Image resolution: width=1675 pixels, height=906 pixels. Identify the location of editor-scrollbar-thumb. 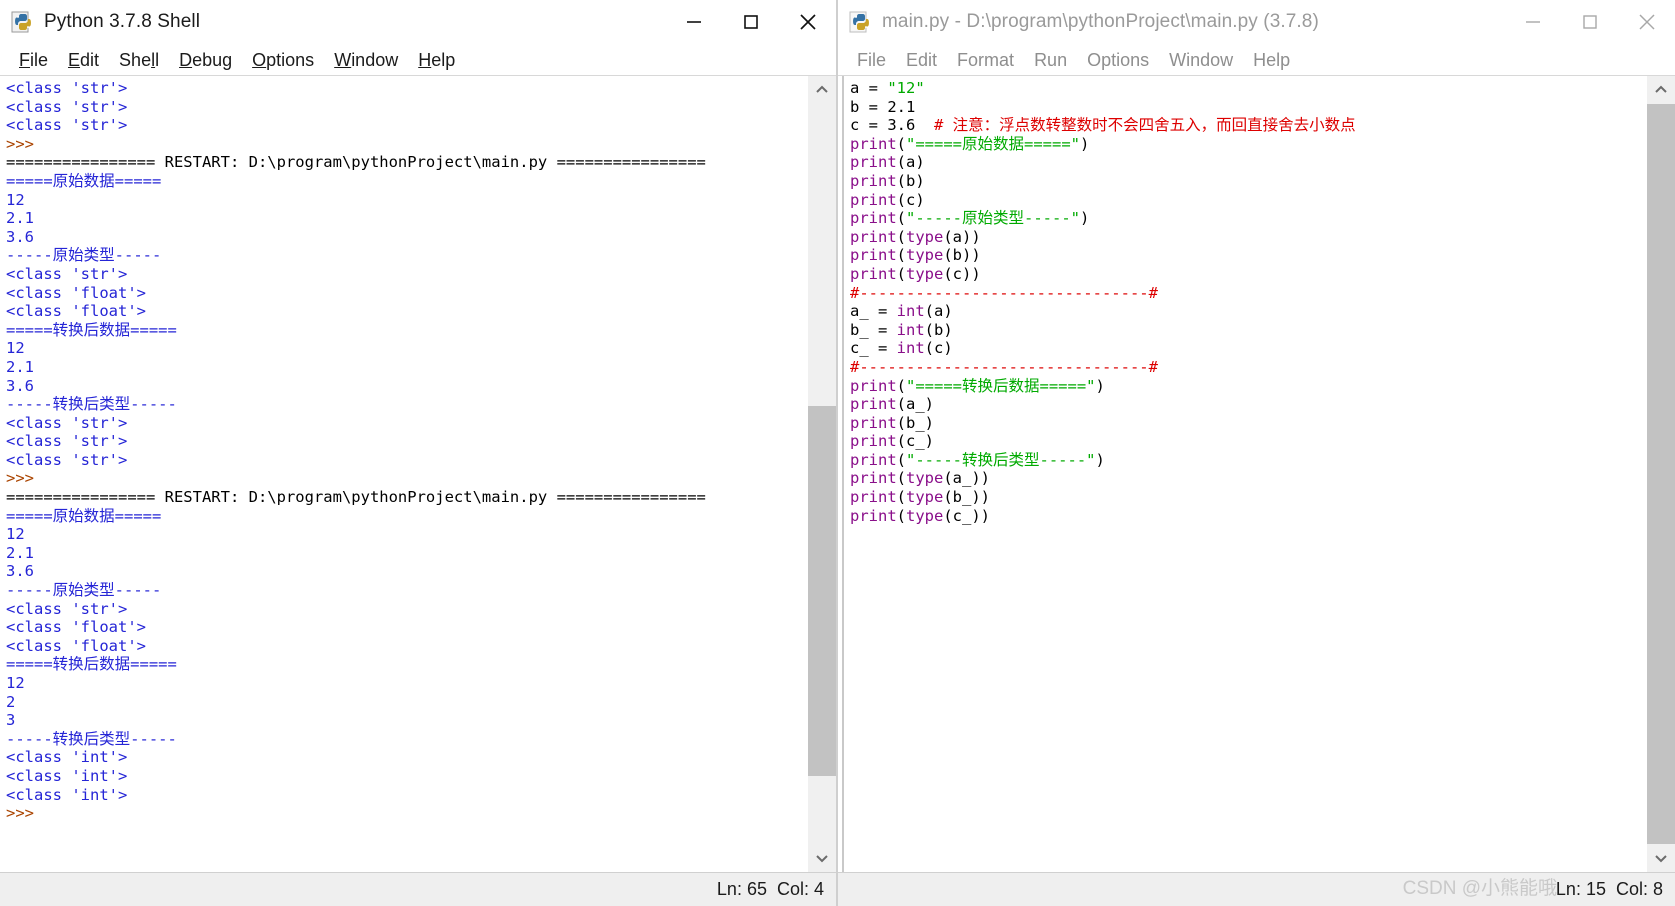
(1661, 474).